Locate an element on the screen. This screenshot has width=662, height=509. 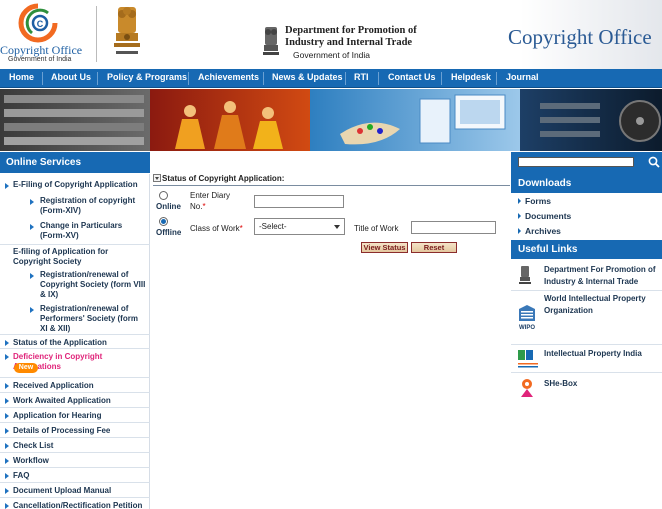
useful-link-label: World Intellectual Property Organization is located at coordinates (595, 304).